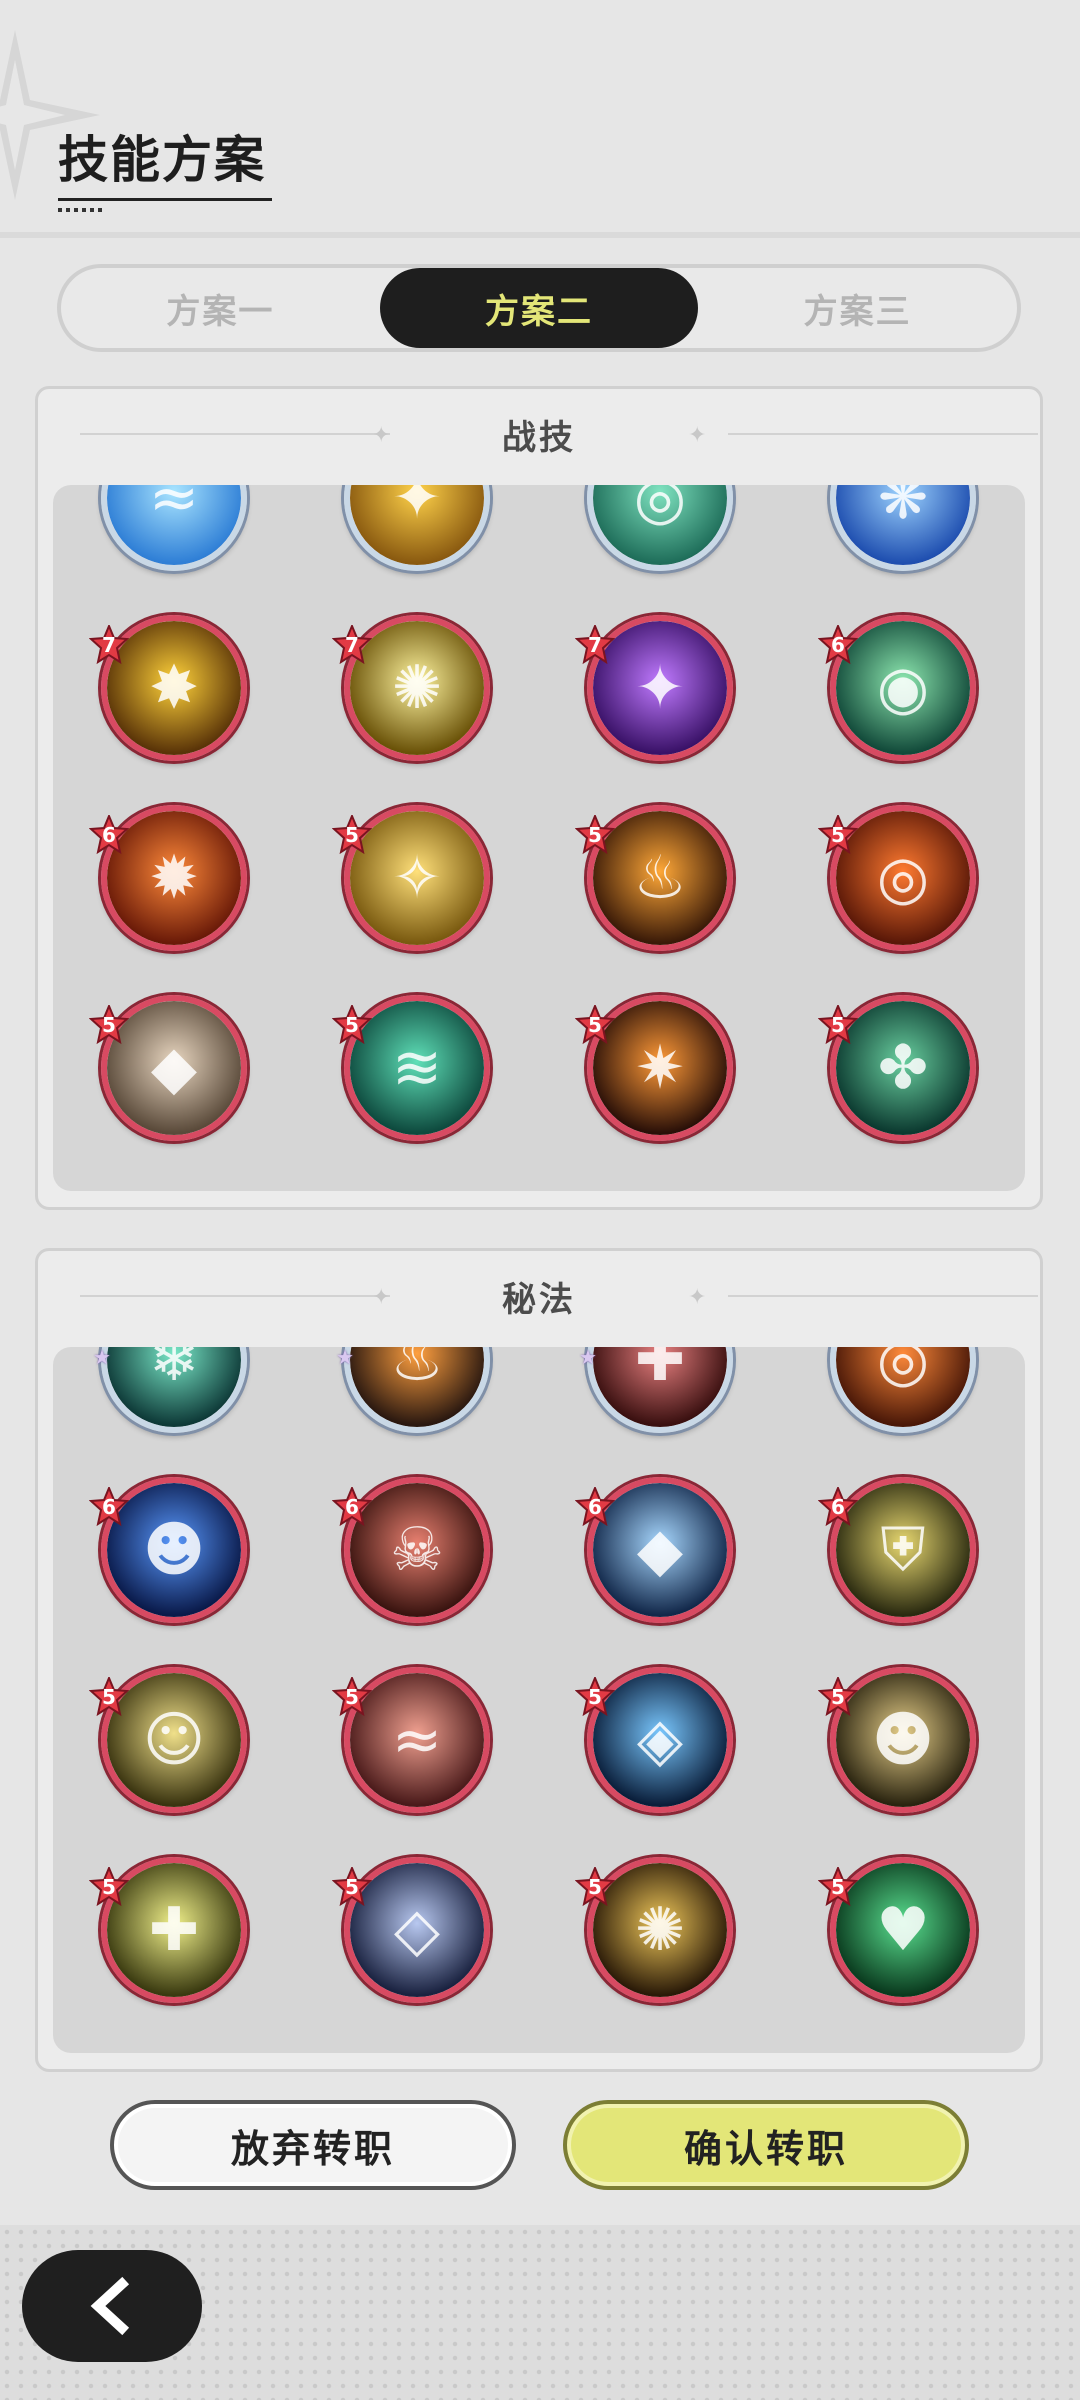 The image size is (1080, 2400). I want to click on chevron-left-icon, so click(110, 2306).